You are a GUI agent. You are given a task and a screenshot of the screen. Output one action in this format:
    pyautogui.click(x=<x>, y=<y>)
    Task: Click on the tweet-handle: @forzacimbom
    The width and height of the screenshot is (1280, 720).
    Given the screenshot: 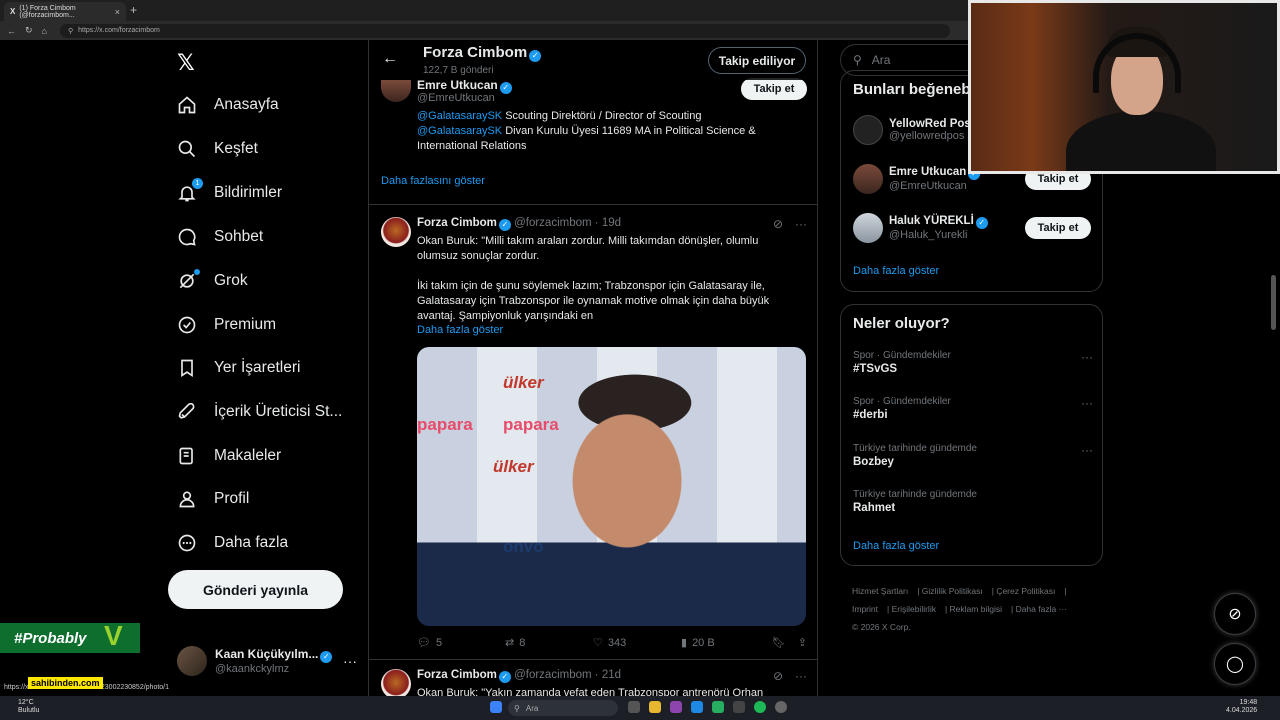 What is the action you would take?
    pyautogui.click(x=553, y=675)
    